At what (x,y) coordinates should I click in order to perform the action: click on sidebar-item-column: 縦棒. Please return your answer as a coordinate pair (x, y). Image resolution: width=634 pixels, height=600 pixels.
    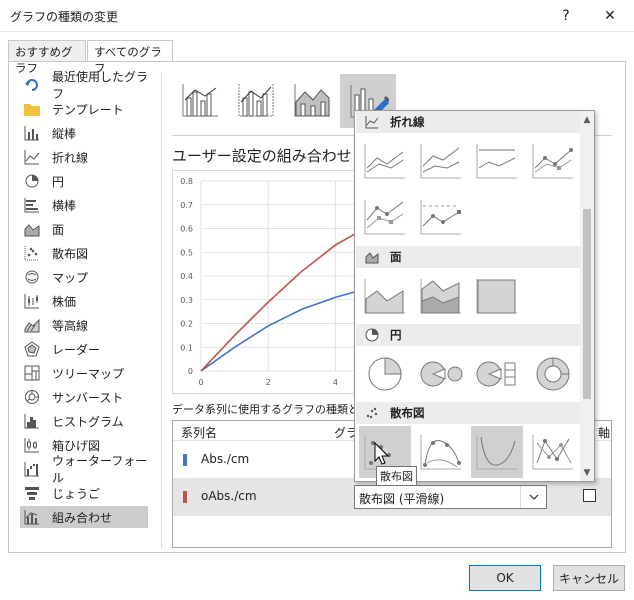
    Looking at the image, I should click on (84, 133).